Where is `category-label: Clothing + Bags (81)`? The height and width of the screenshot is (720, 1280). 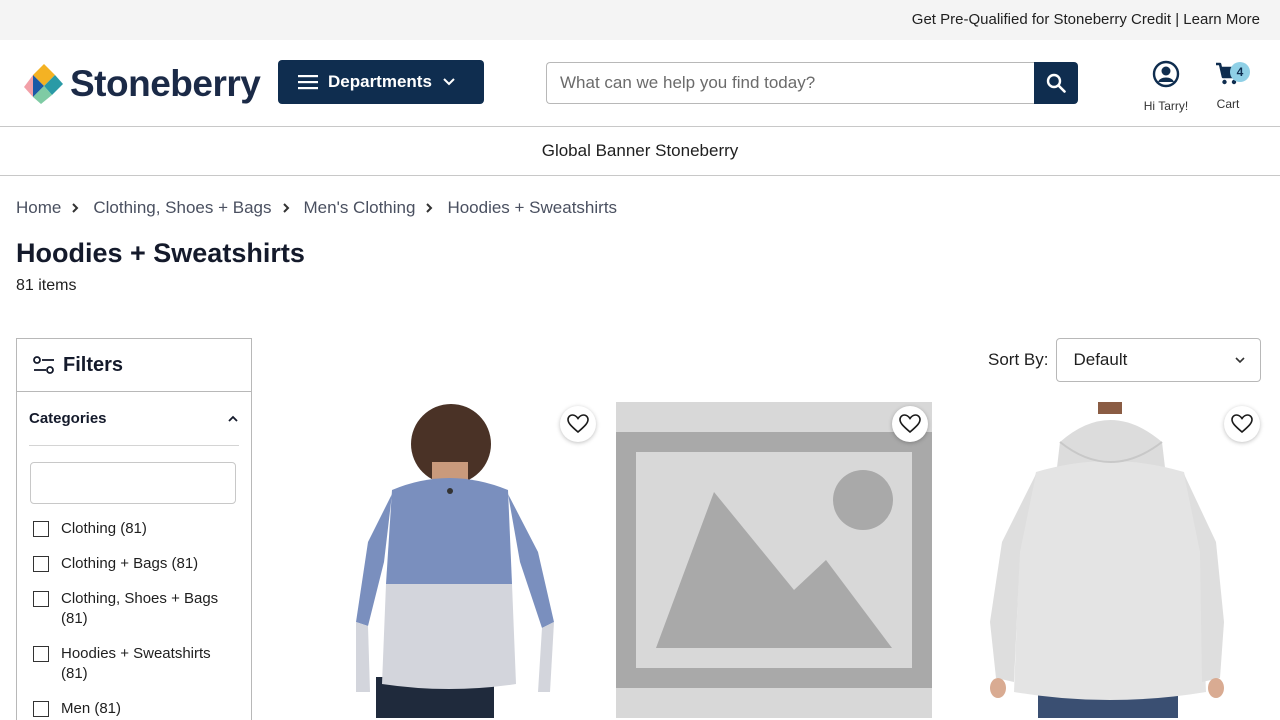
category-label: Clothing + Bags (81) is located at coordinates (130, 563).